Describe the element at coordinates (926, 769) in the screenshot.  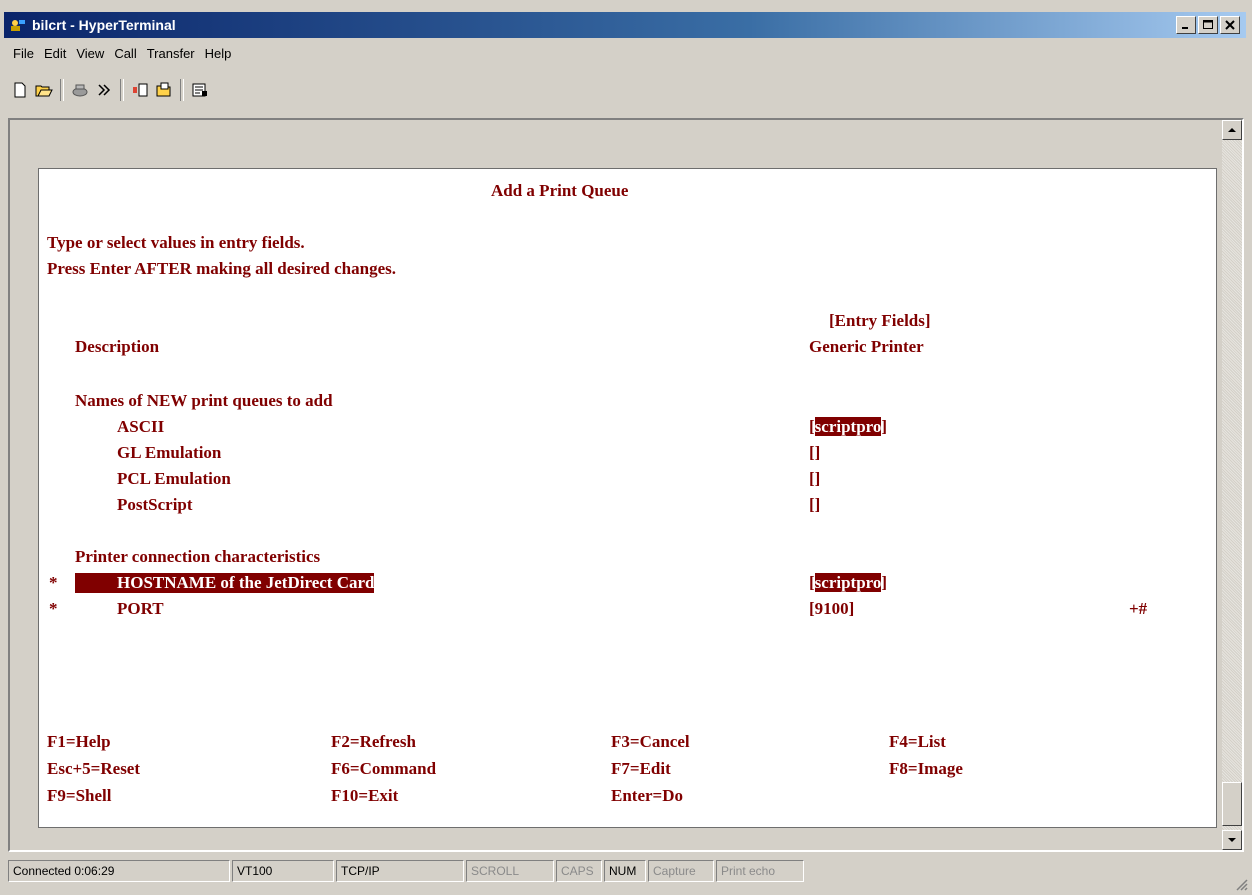
I see `fkey-image: F8=Image` at that location.